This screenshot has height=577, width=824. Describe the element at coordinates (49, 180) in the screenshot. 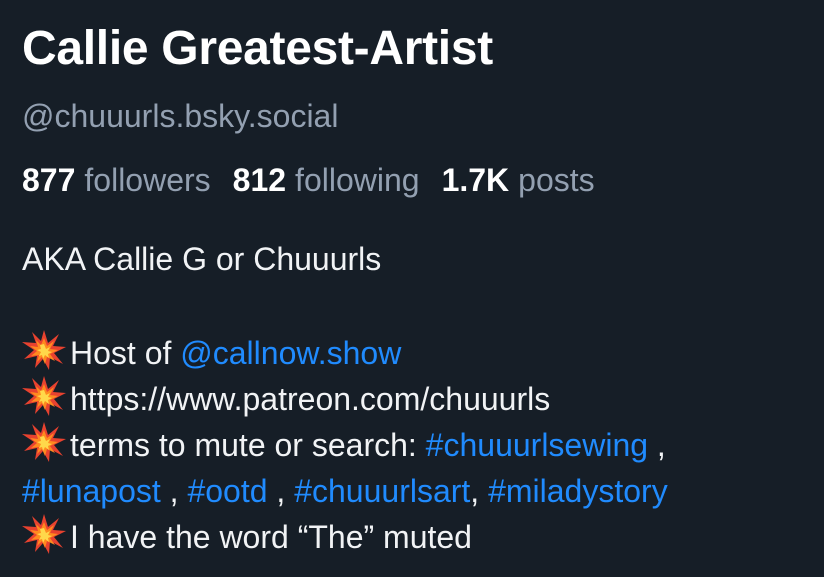

I see `followers-count: 877` at that location.